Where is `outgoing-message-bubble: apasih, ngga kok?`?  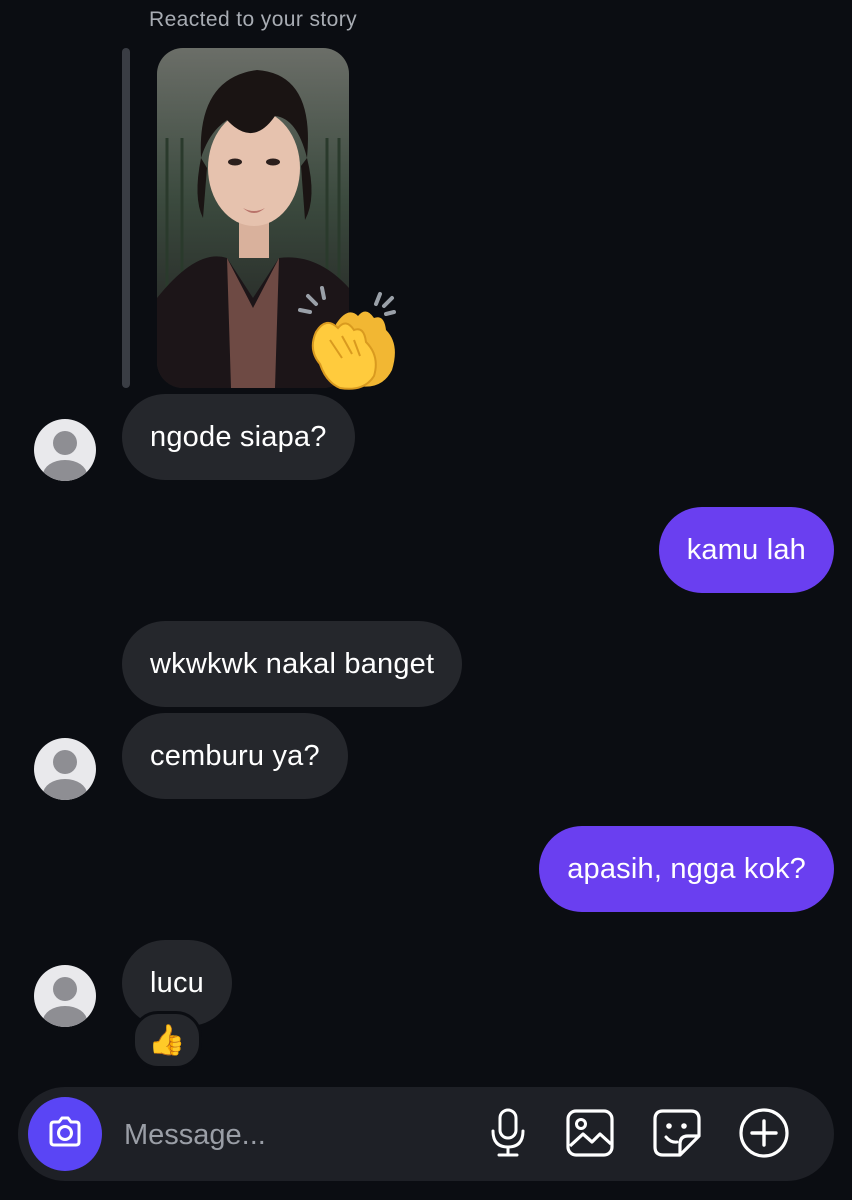 outgoing-message-bubble: apasih, ngga kok? is located at coordinates (686, 869).